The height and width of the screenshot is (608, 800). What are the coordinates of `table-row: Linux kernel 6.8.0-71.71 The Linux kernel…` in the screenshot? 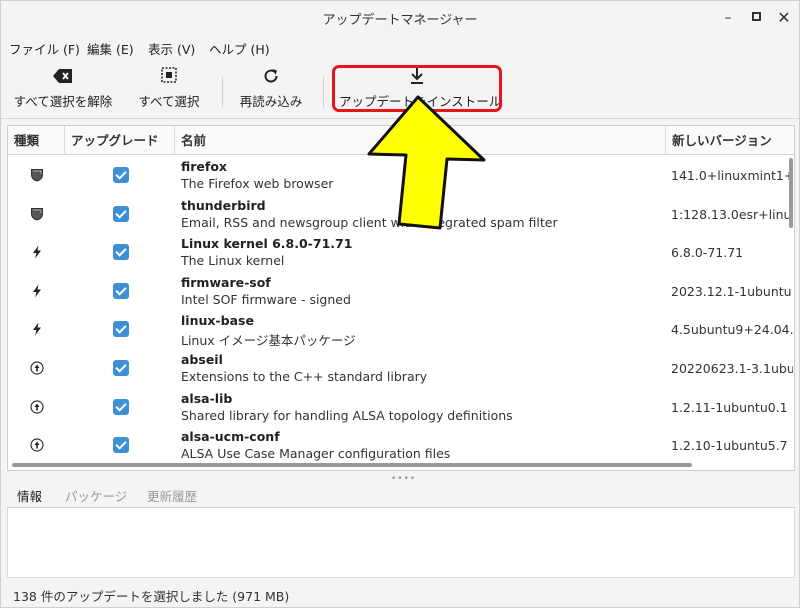 It's located at (401, 252).